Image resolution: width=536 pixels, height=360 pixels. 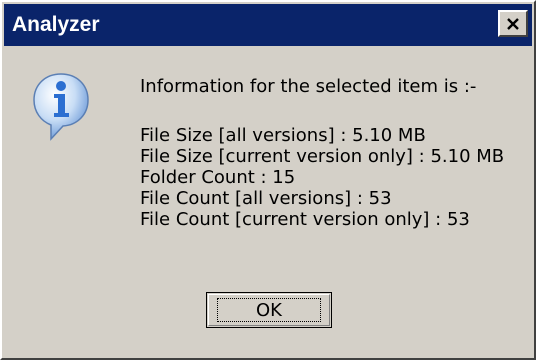 What do you see at coordinates (61, 107) in the screenshot?
I see `information-icon` at bounding box center [61, 107].